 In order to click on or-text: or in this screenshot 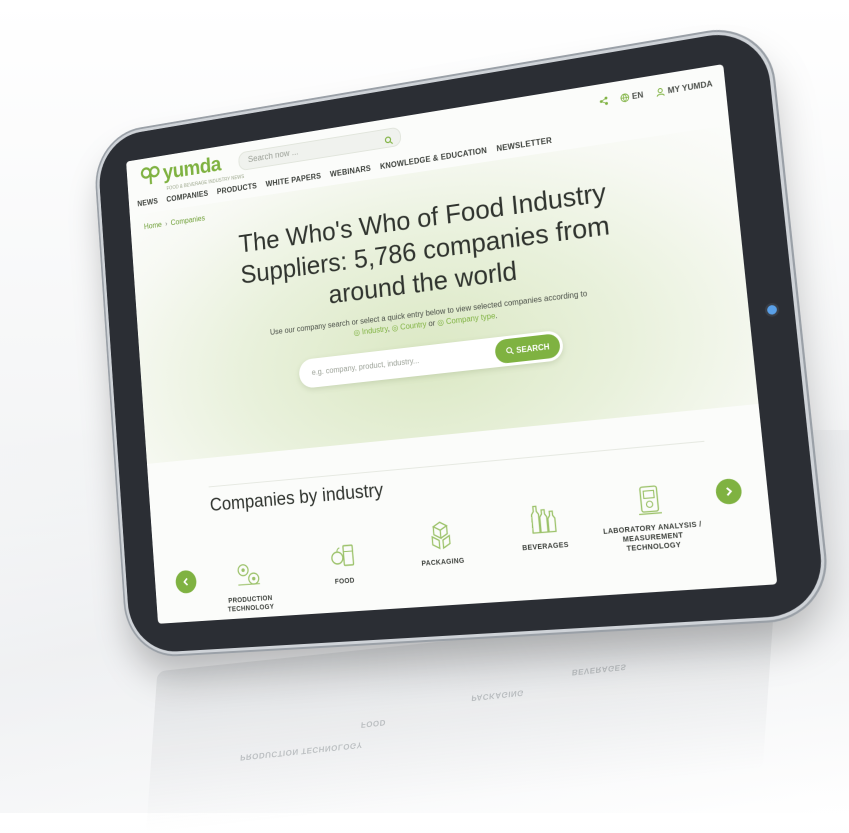, I will do `click(432, 323)`.